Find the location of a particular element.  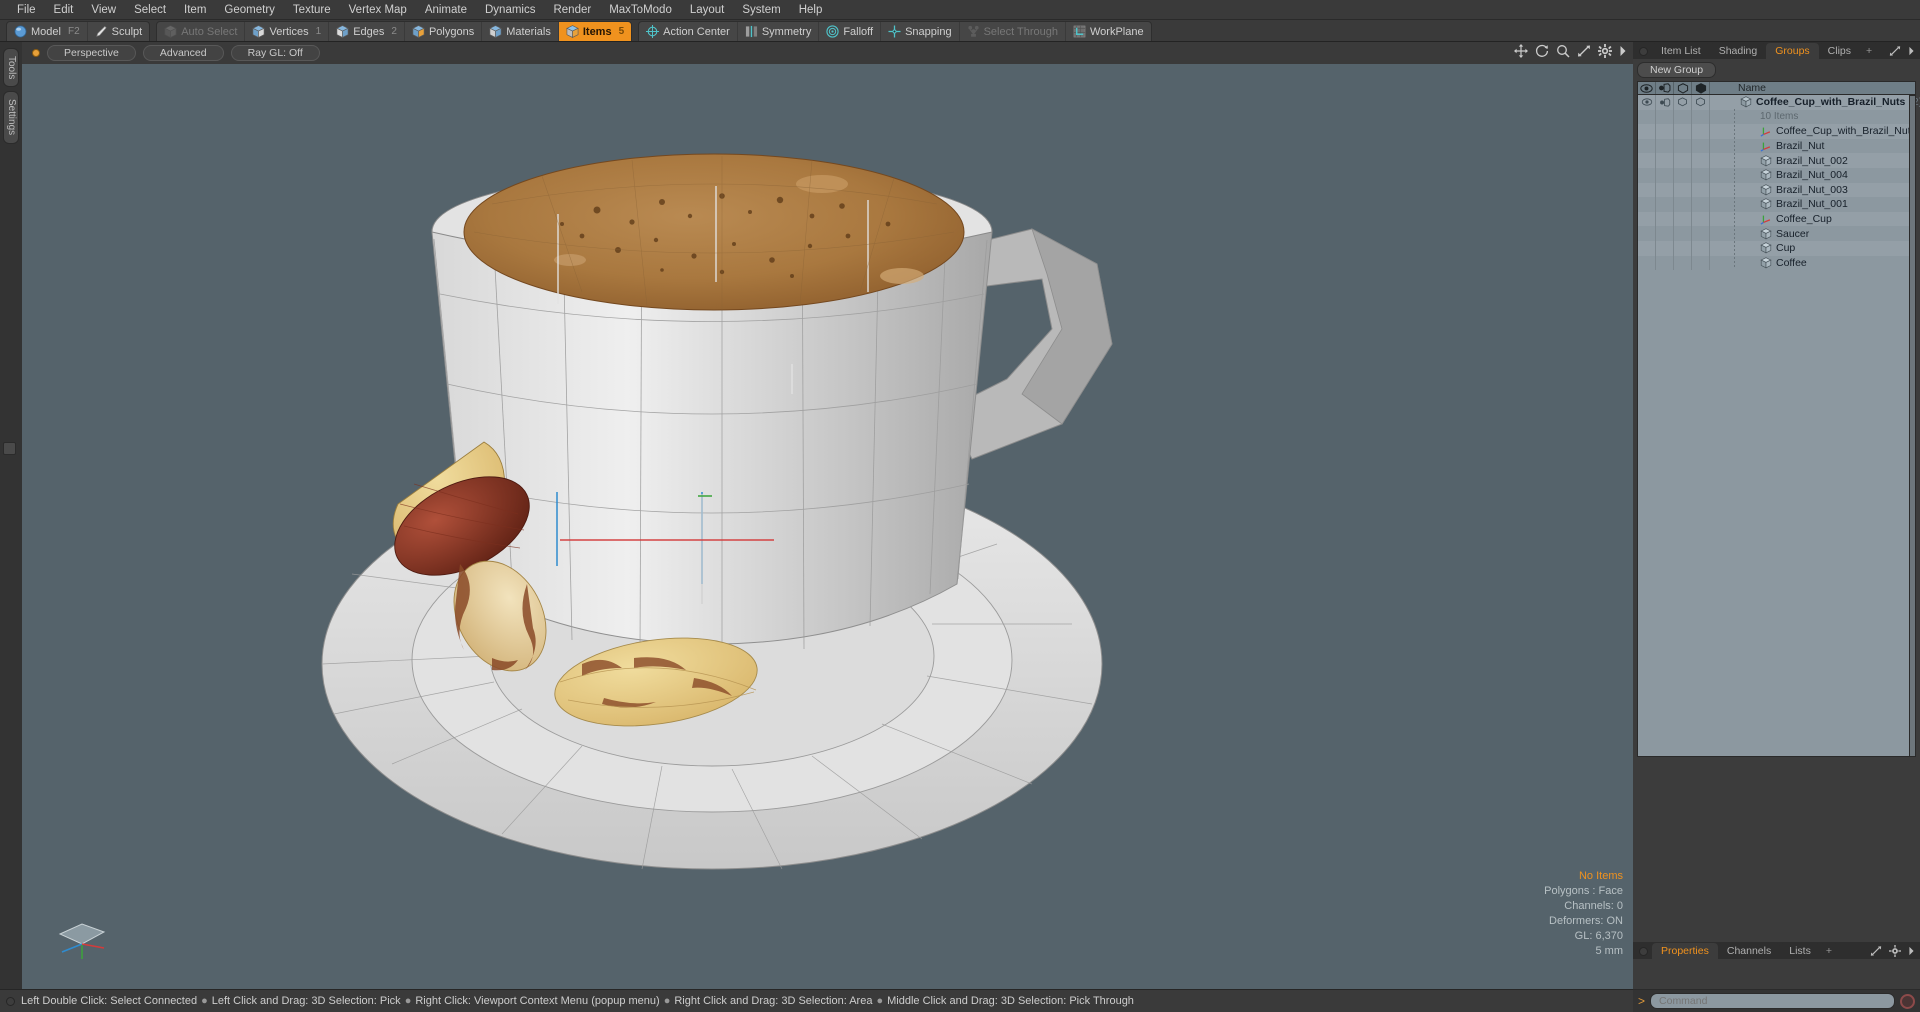

tree-row: Brazil_Nut_002 is located at coordinates (1776, 160).